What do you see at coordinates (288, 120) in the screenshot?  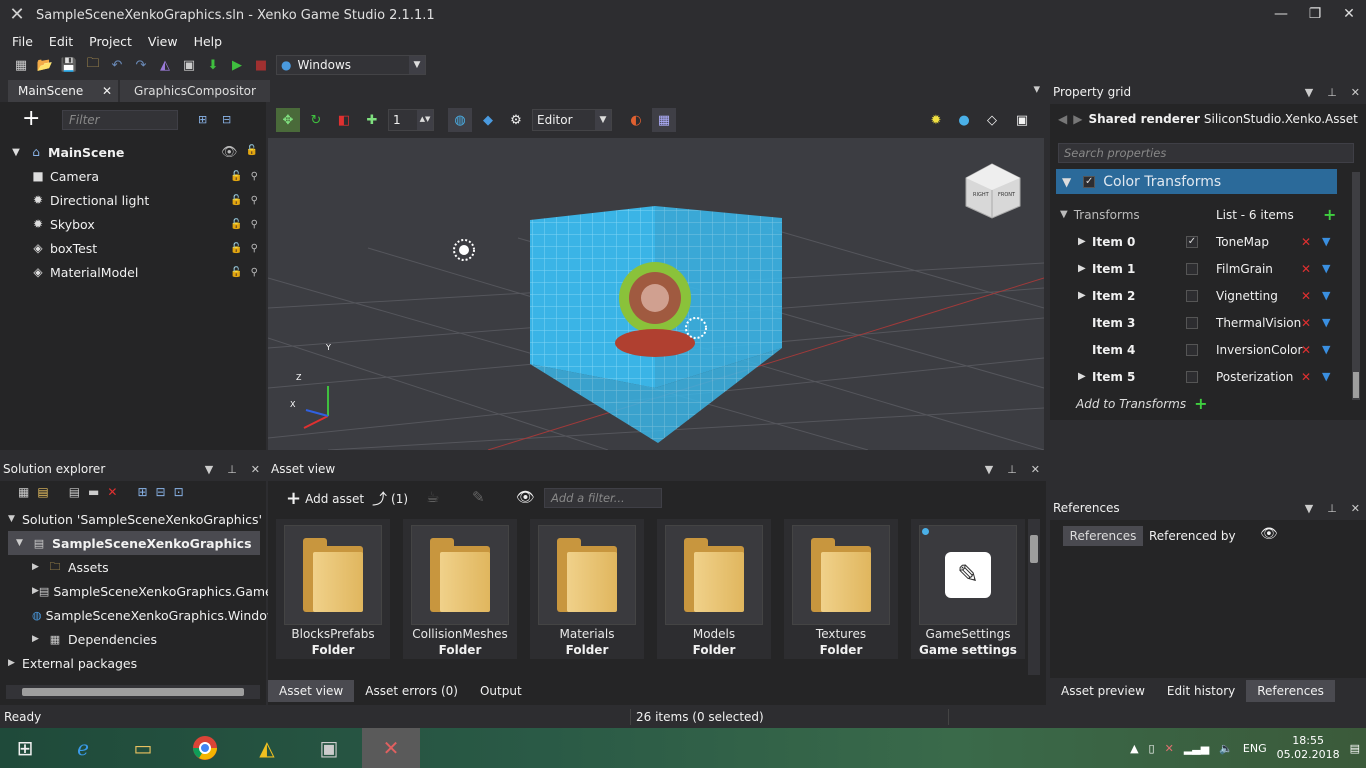 I see `translate-tool-icon: ✥` at bounding box center [288, 120].